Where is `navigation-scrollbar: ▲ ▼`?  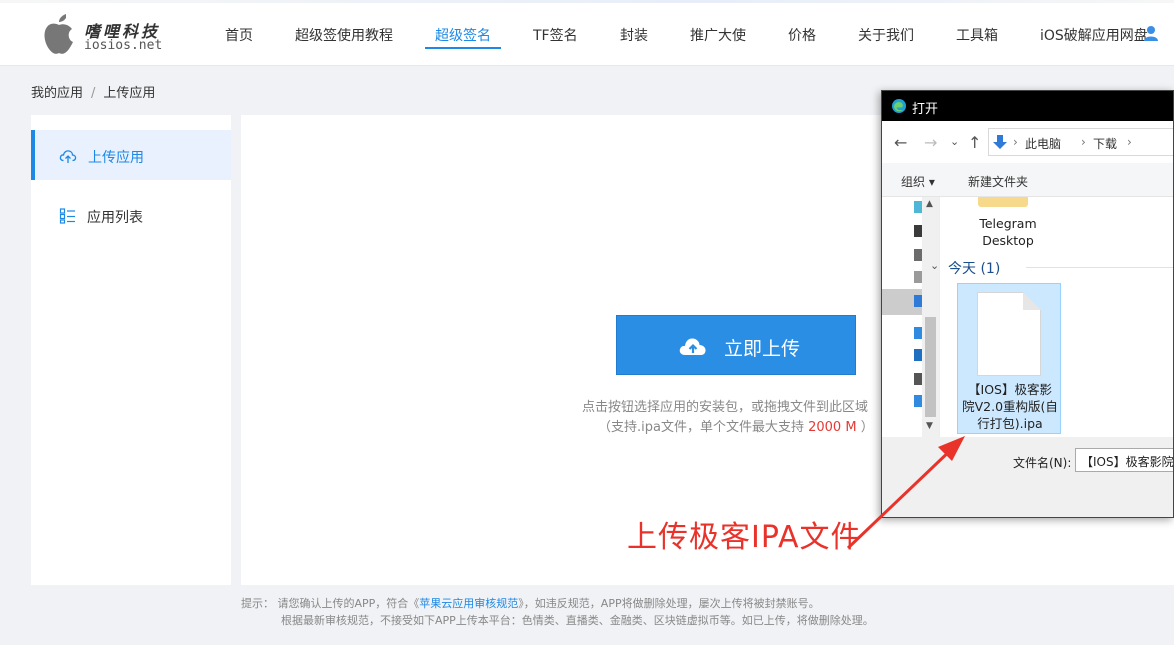 navigation-scrollbar: ▲ ▼ is located at coordinates (930, 317).